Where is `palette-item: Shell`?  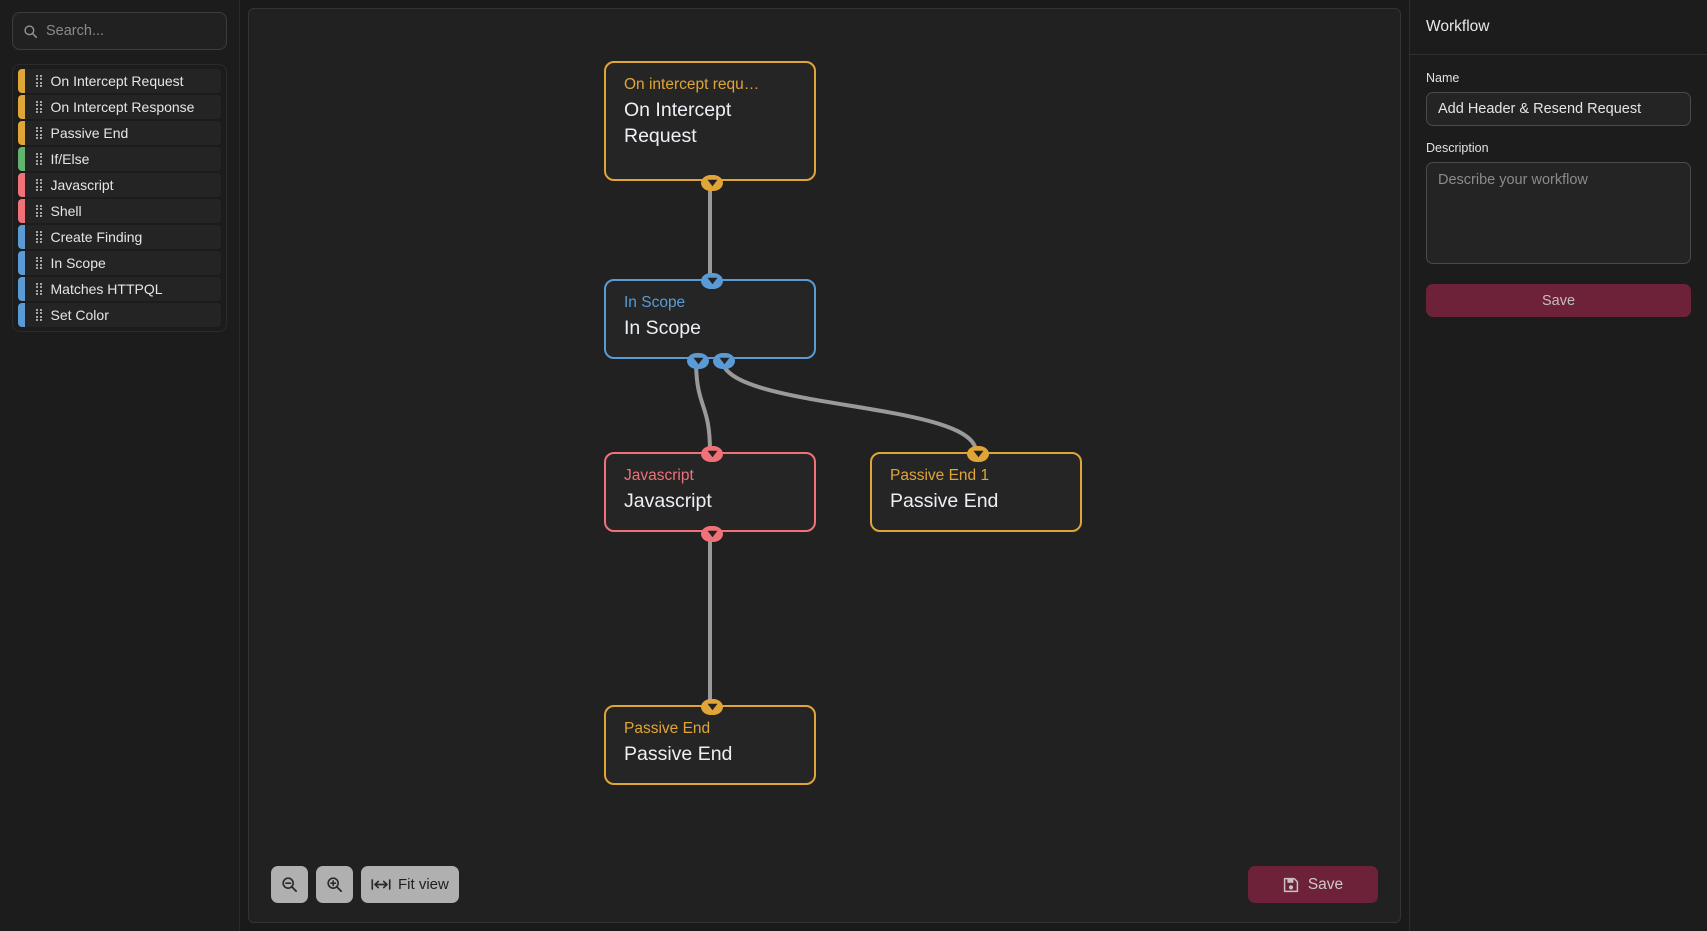 palette-item: Shell is located at coordinates (119, 211).